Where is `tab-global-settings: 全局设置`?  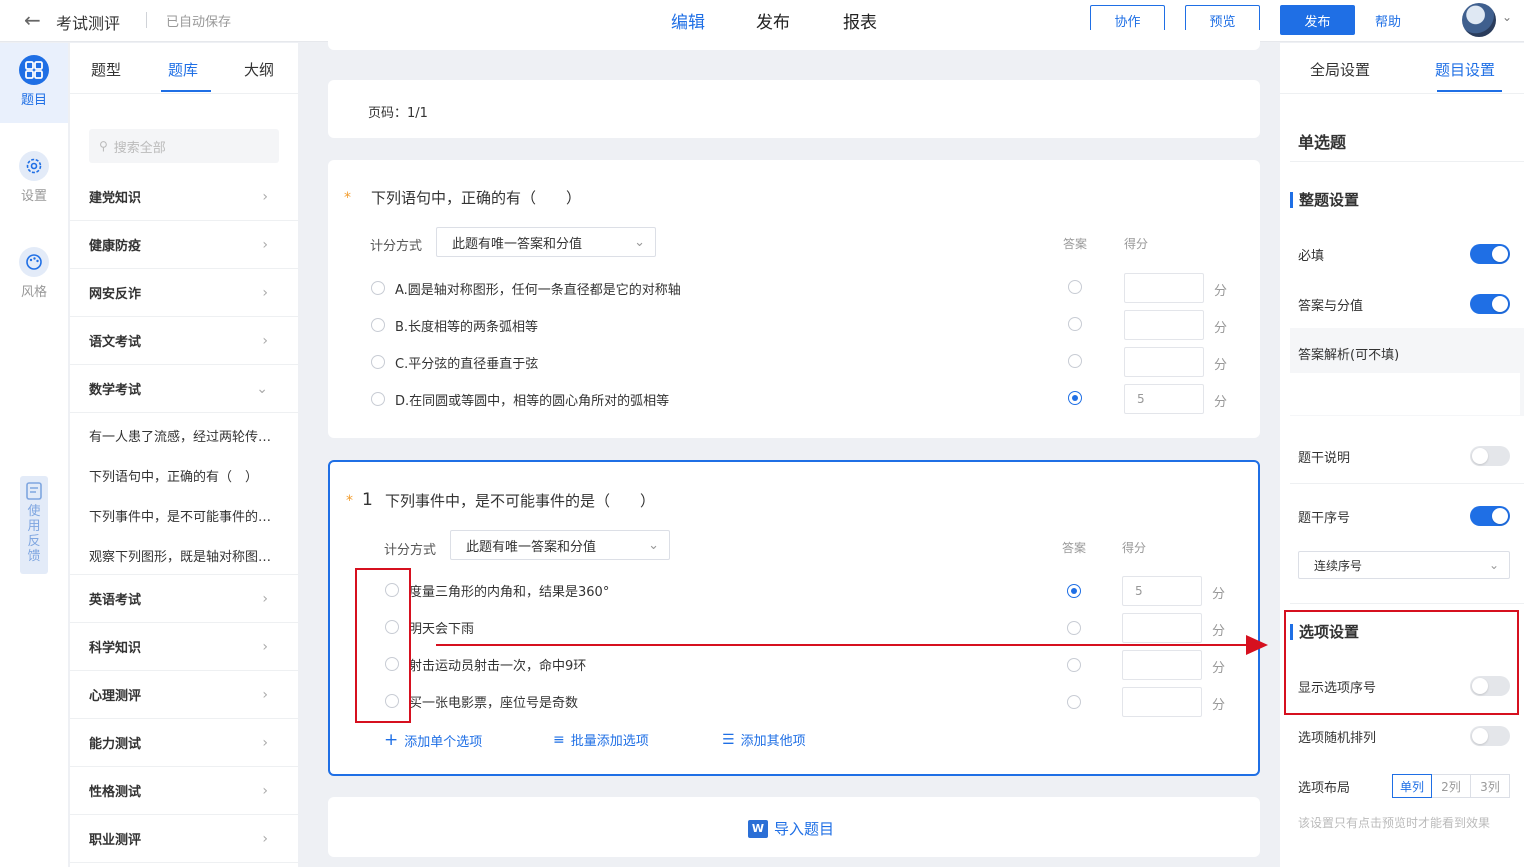
tab-global-settings: 全局设置 is located at coordinates (1340, 69).